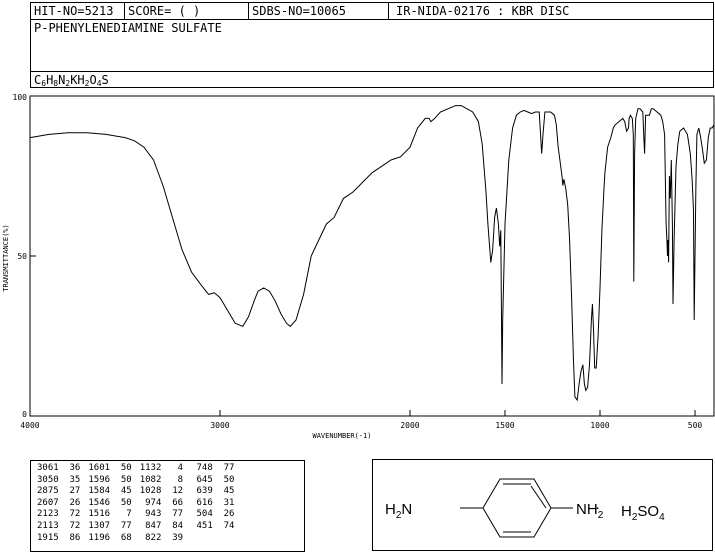  Describe the element at coordinates (78, 11) in the screenshot. I see `hit-number: HIT-NO=5213` at that location.